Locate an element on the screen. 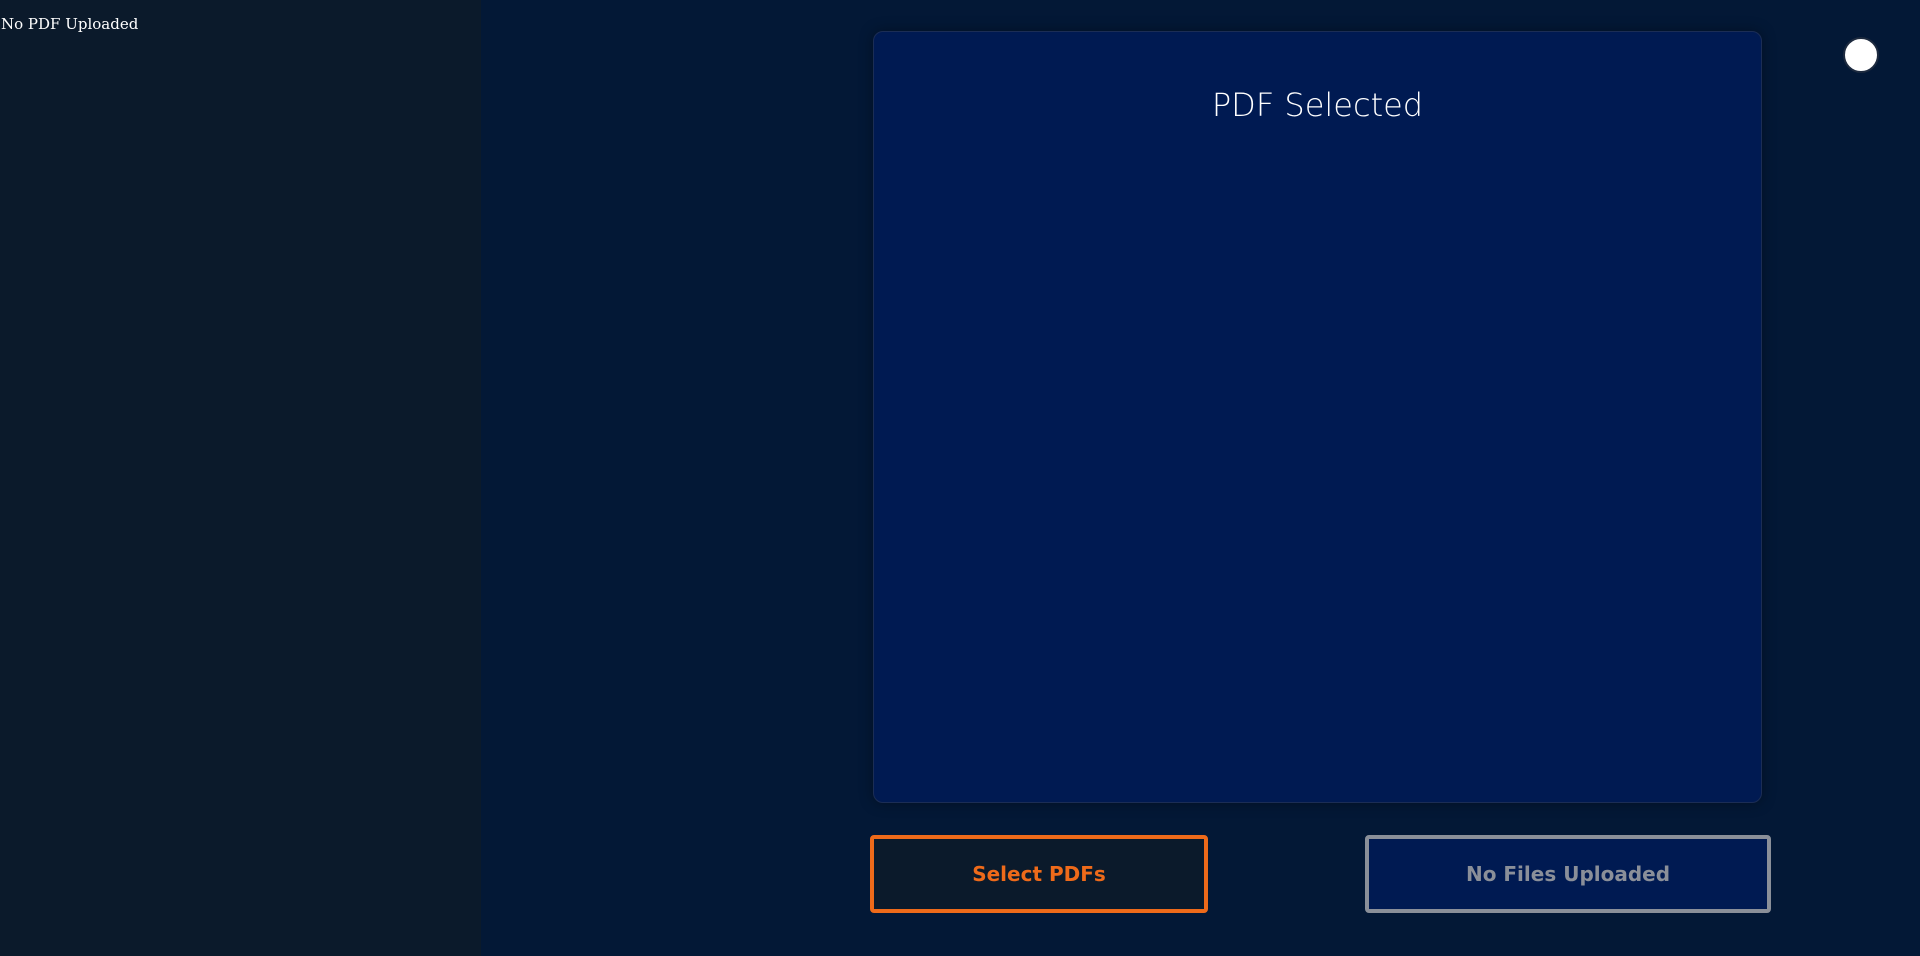 The width and height of the screenshot is (1920, 956). preview-title: PDF Selected is located at coordinates (1317, 105).